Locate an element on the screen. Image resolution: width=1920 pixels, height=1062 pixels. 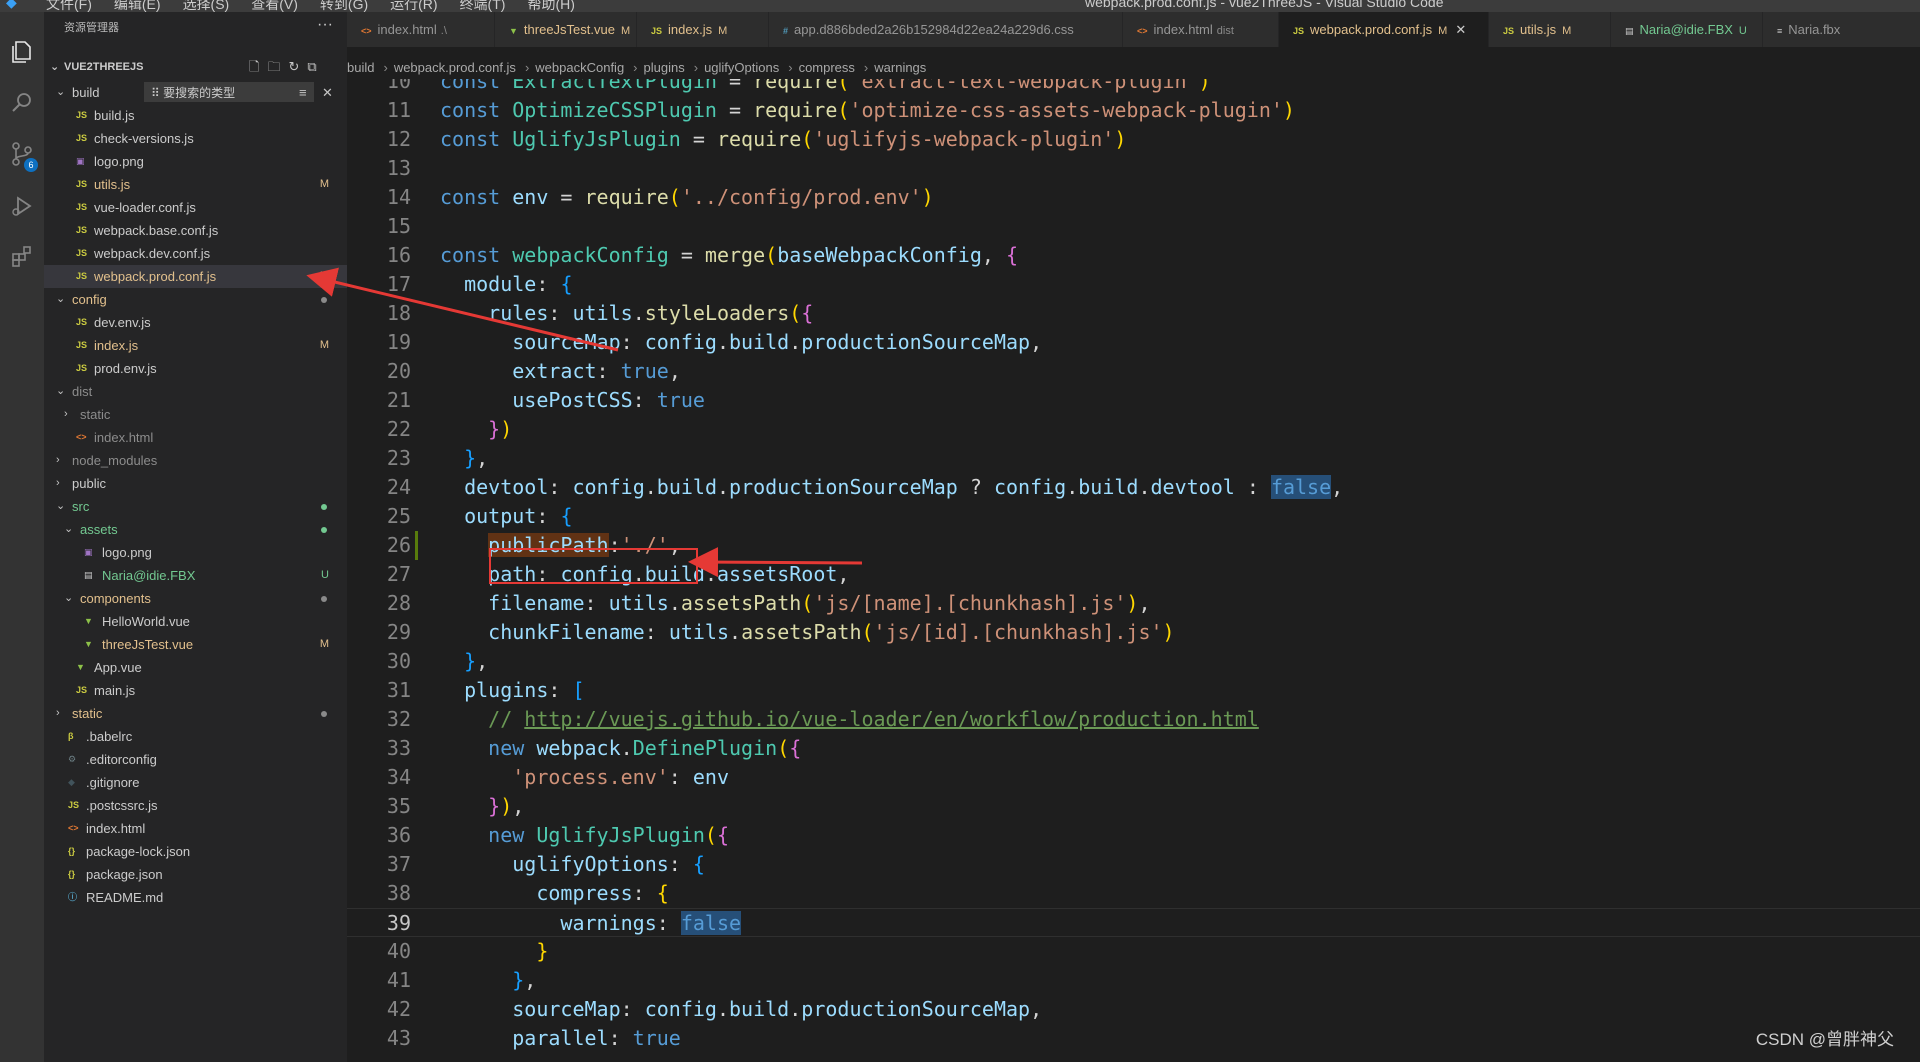
refresh-icon: ↻ is located at coordinates (293, 67).